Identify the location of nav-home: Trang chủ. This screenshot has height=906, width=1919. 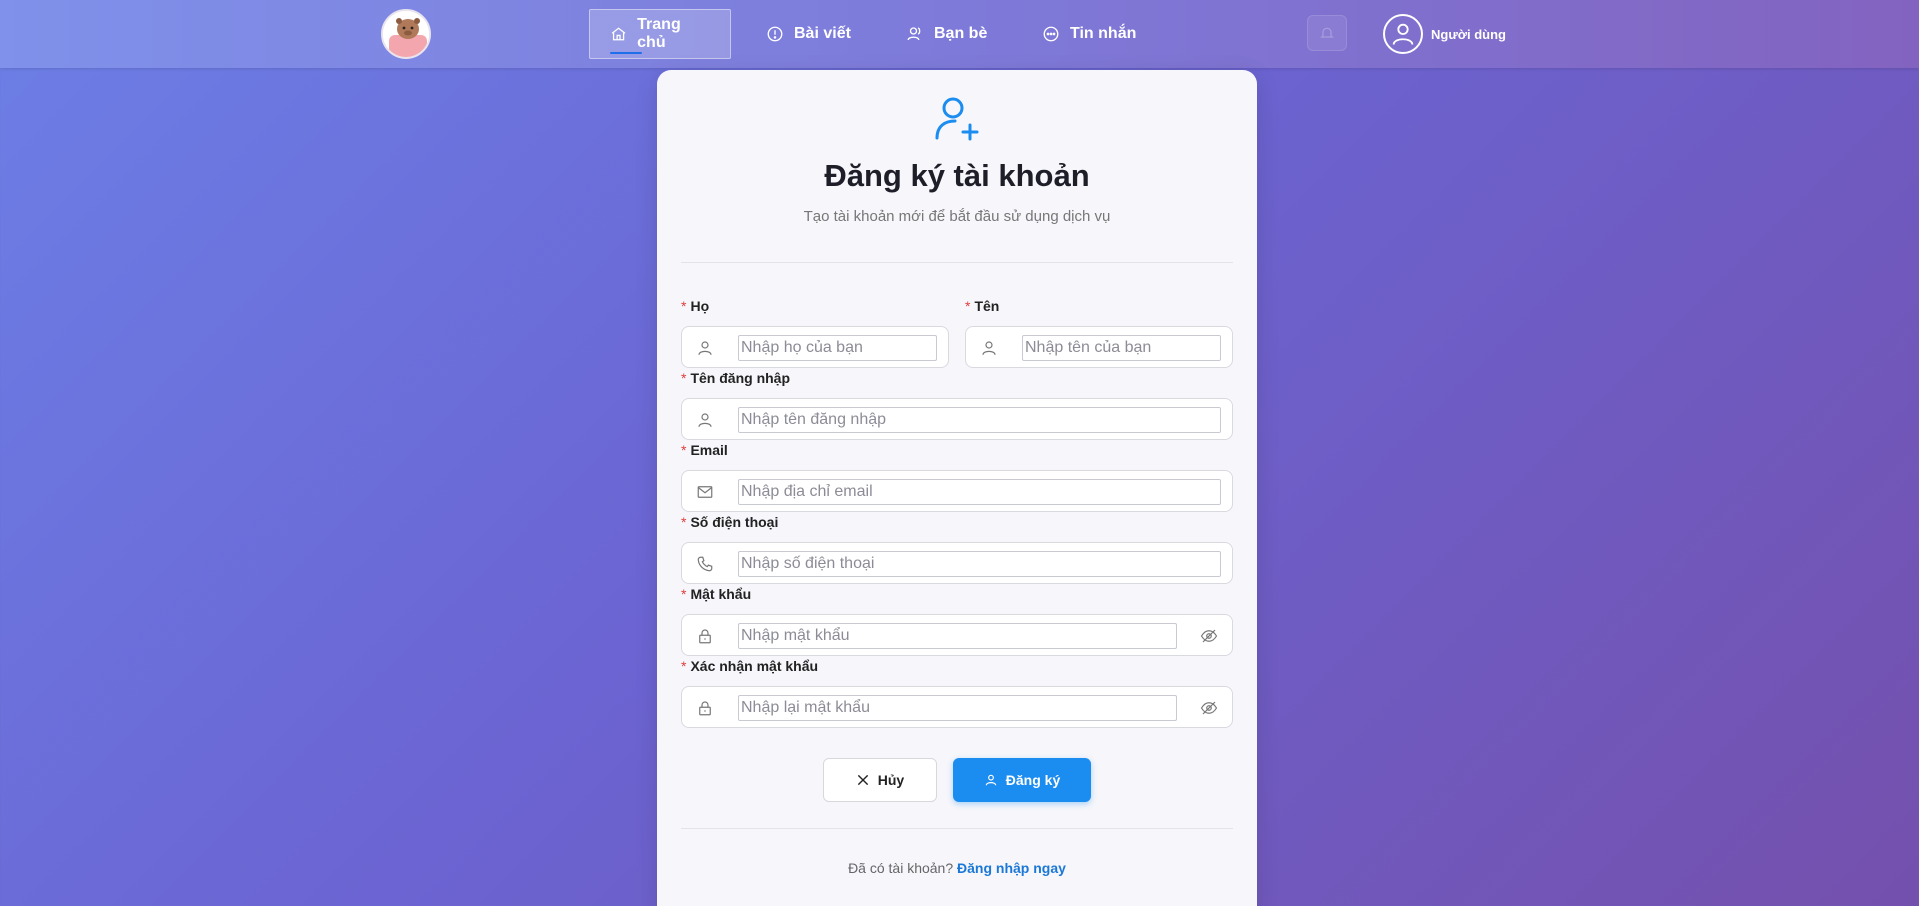
(660, 34).